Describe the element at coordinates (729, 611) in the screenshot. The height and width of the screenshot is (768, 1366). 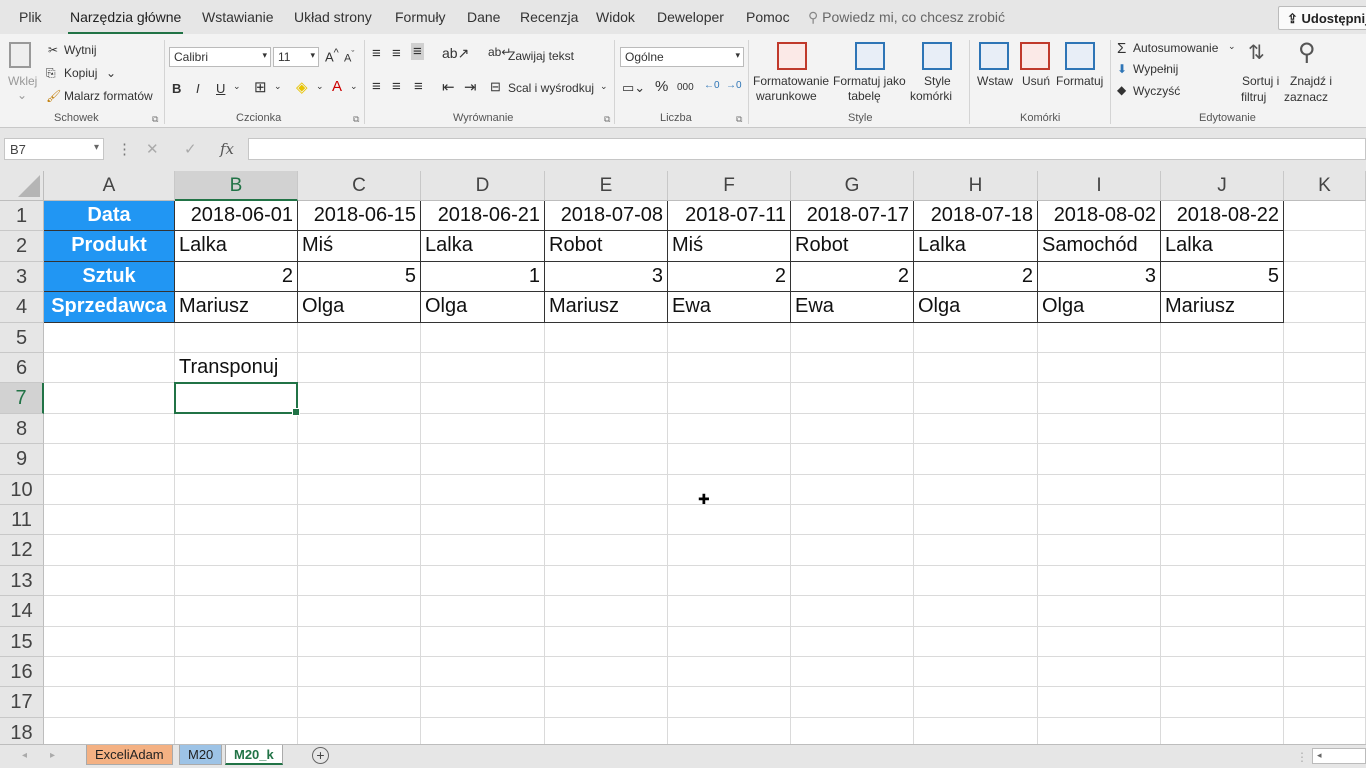
I see `cell-f14` at that location.